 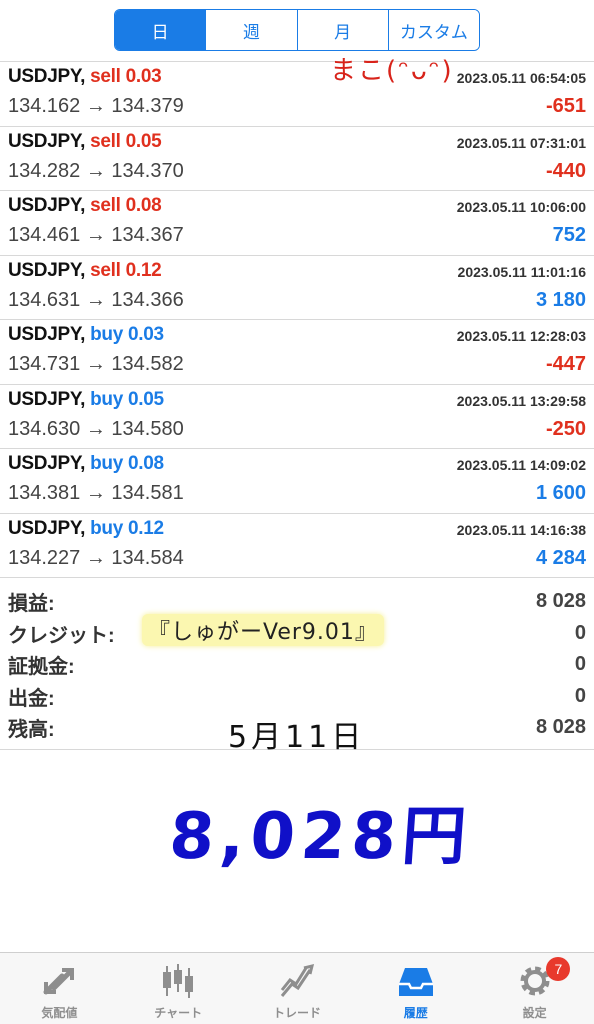 I want to click on trade-profit: 752, so click(x=569, y=235).